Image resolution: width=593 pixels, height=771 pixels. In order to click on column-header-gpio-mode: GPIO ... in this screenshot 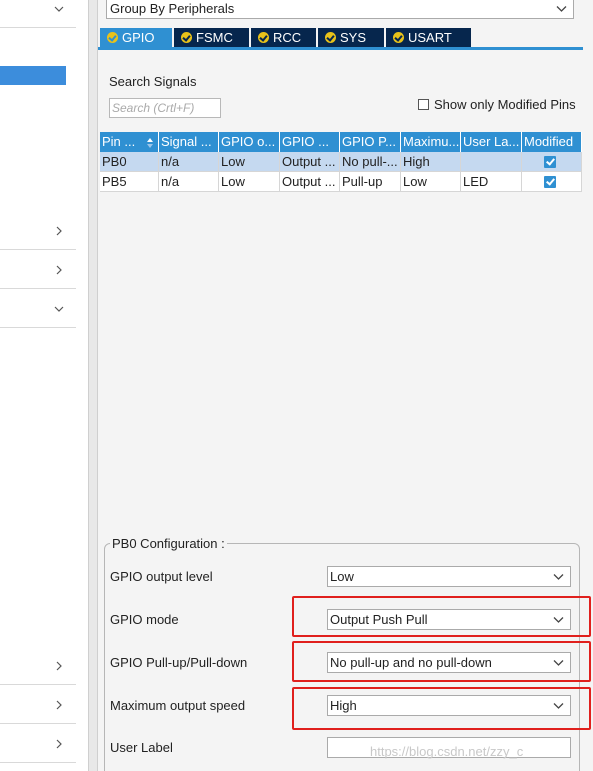, I will do `click(310, 142)`.